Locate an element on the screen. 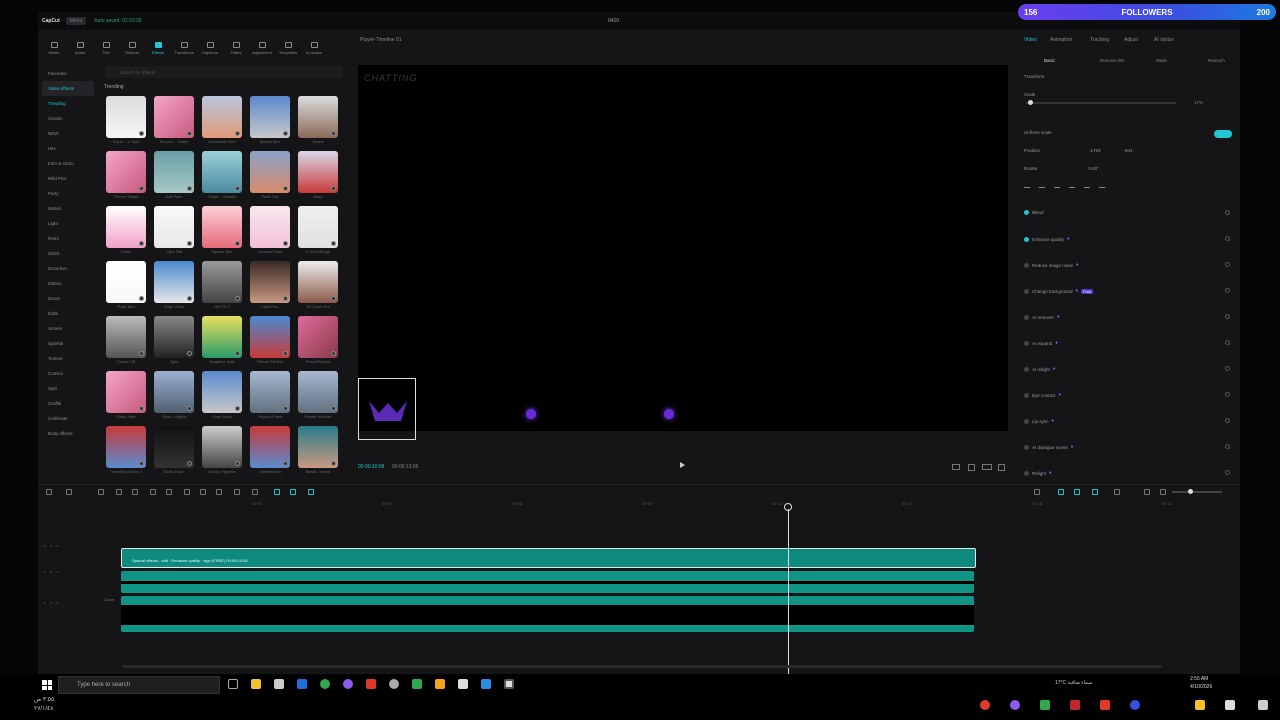 Image resolution: width=1280 pixels, height=720 pixels. task-view-icon is located at coordinates (233, 684).